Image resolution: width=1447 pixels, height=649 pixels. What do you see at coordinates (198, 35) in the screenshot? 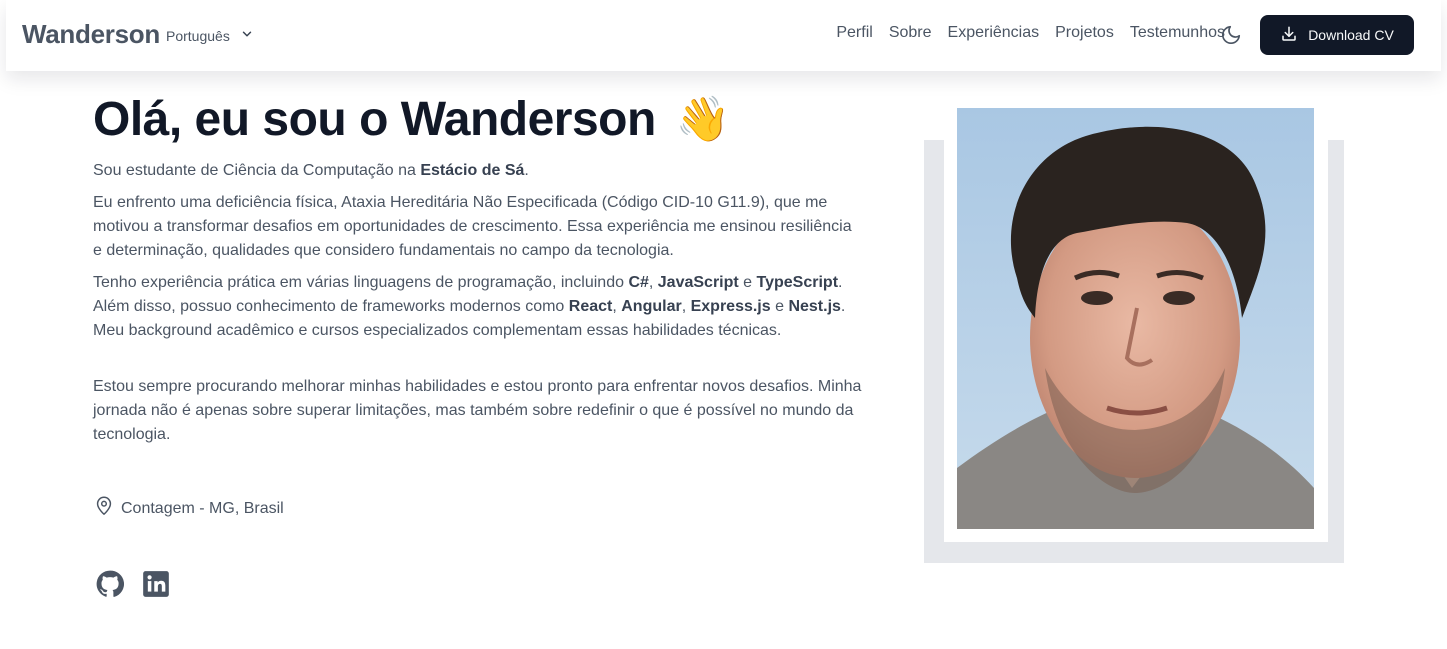
I see `language-label: Português` at bounding box center [198, 35].